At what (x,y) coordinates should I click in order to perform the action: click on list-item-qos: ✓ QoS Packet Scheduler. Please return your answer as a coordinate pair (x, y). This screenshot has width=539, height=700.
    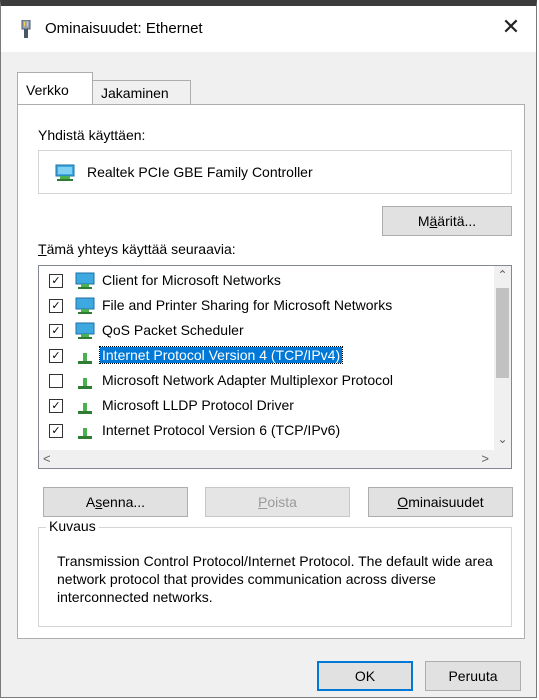
    Looking at the image, I should click on (259, 331).